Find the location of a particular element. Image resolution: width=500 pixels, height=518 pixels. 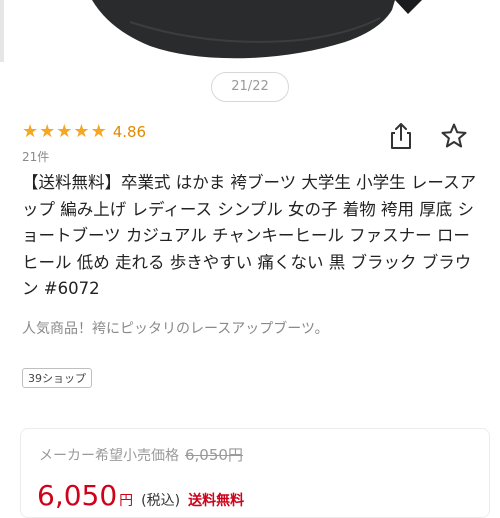

review-count: 21件 is located at coordinates (35, 156).